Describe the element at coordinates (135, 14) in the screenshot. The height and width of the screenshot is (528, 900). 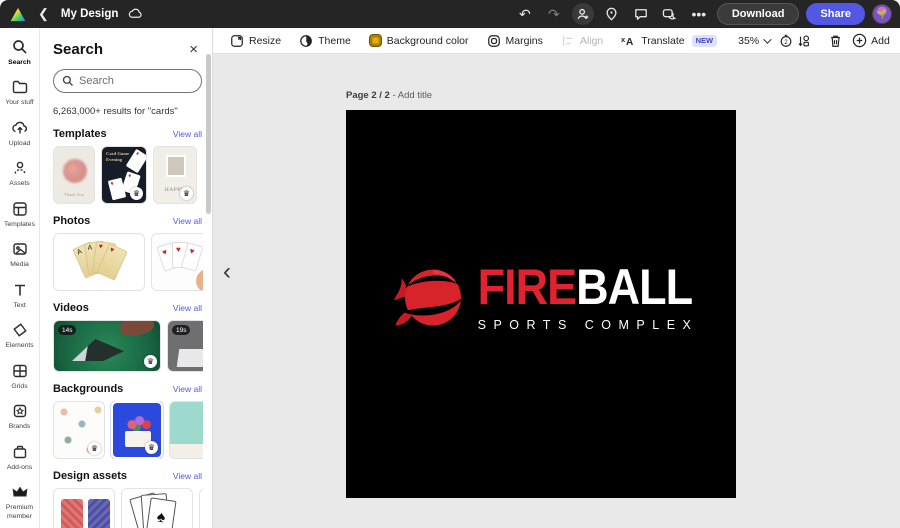
I see `cloud-sync-icon` at that location.